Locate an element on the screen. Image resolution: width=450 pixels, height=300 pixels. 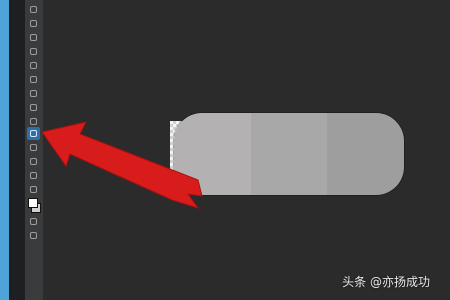
dodge-tool-icon is located at coordinates (33, 161).